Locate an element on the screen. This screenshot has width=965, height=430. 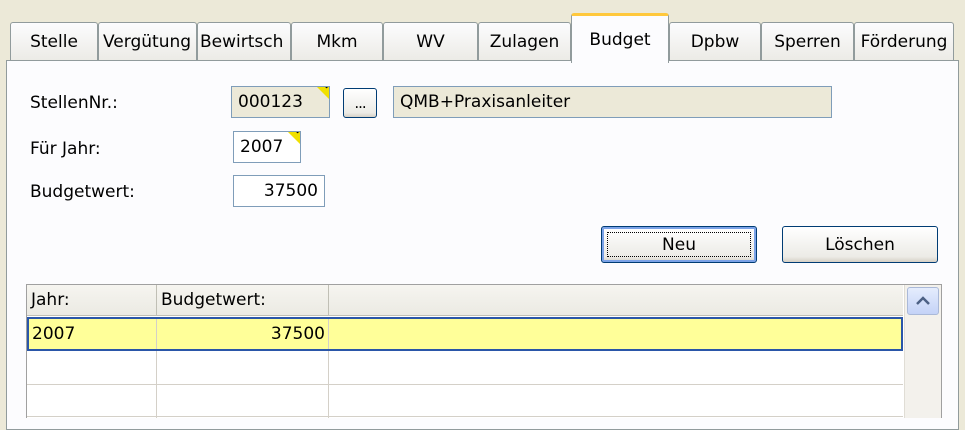
tab-stelle: Stelle is located at coordinates (54, 41).